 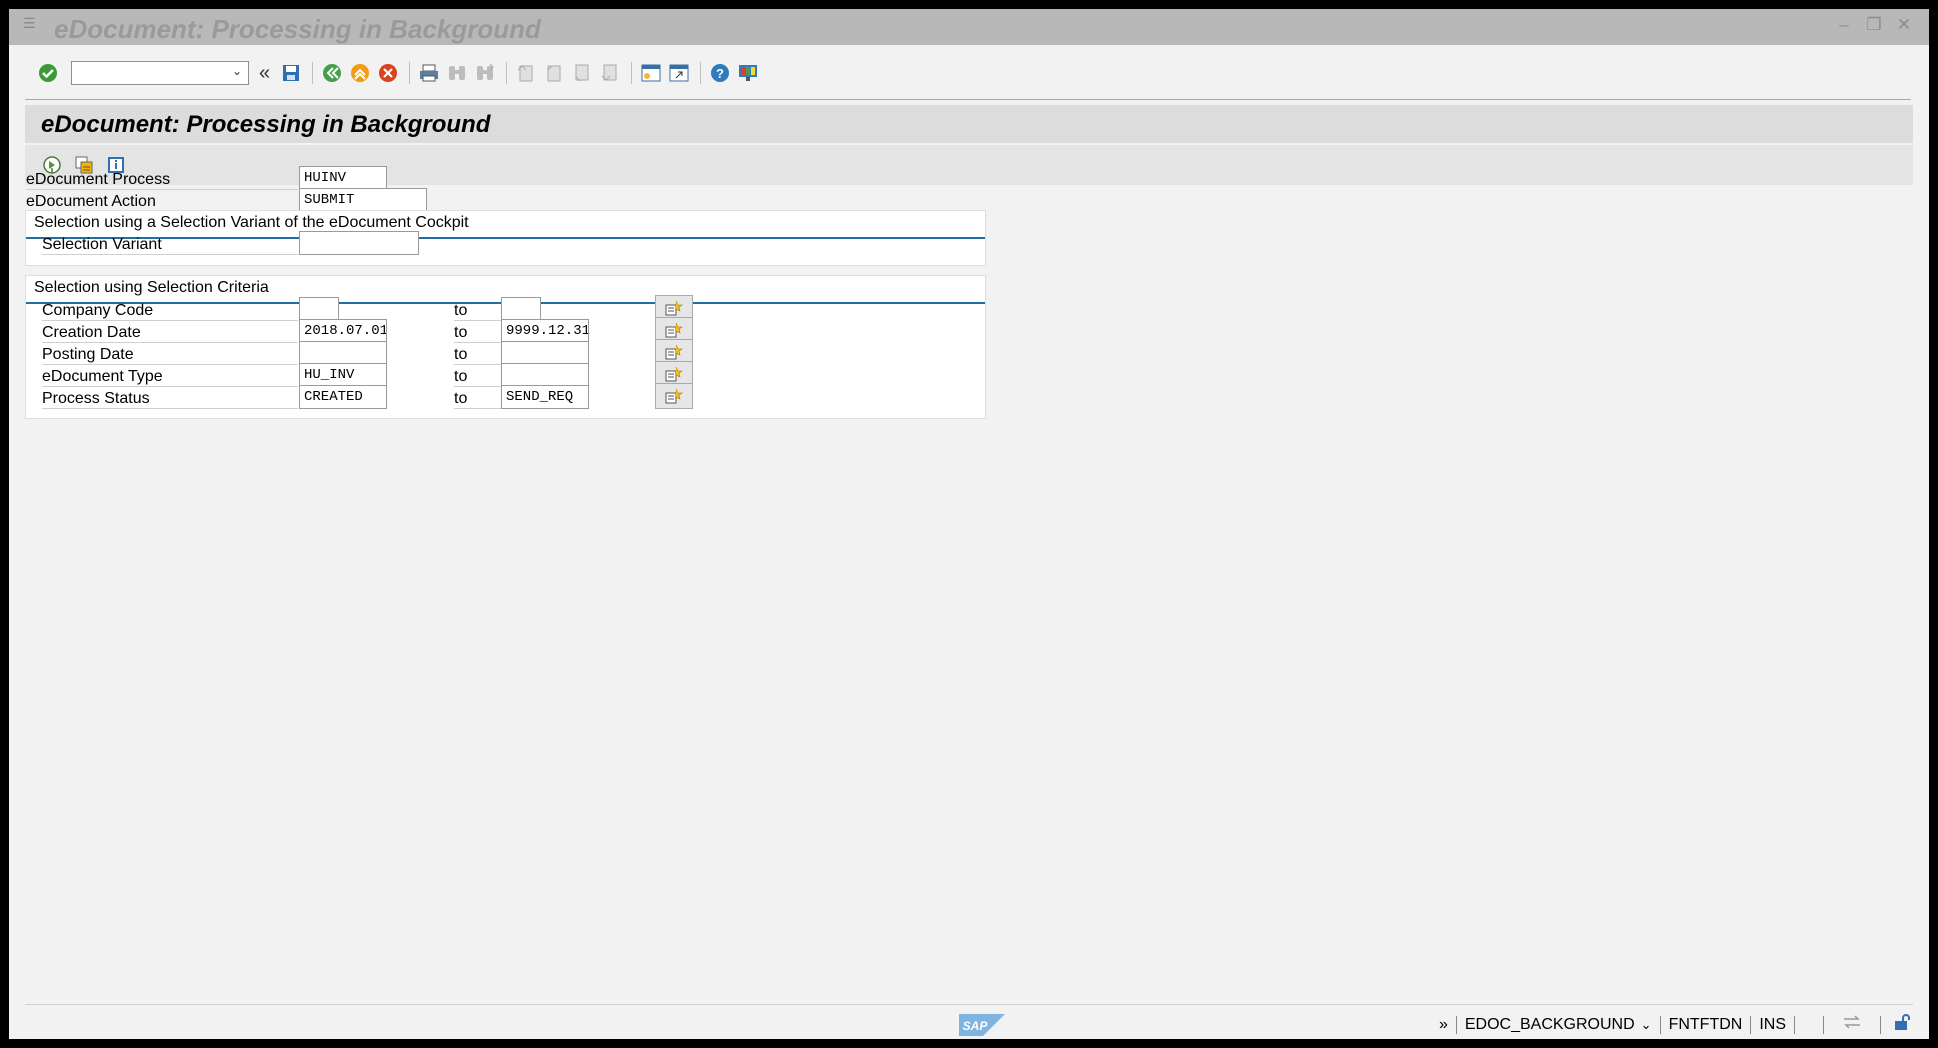 I want to click on company-code-from-input, so click(x=319, y=309).